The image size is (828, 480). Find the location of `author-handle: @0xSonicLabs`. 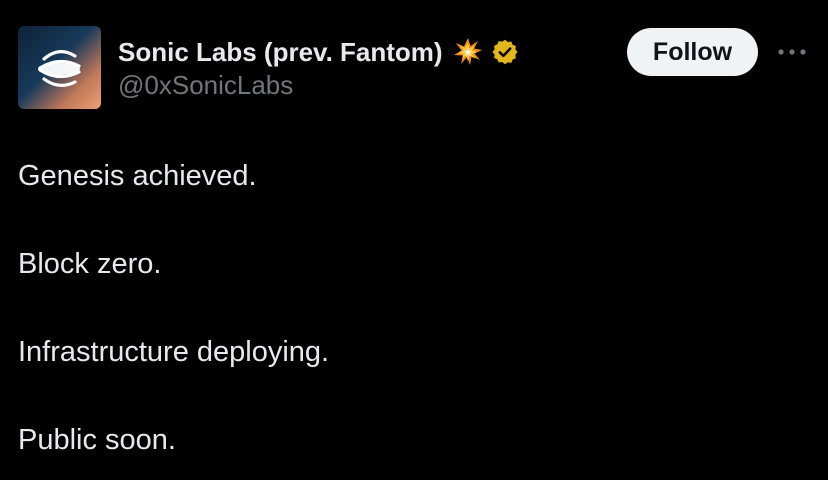

author-handle: @0xSonicLabs is located at coordinates (205, 85).